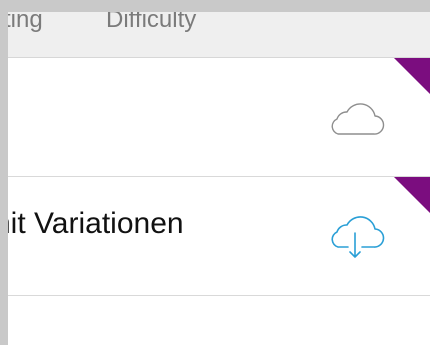  What do you see at coordinates (219, 320) in the screenshot?
I see `list-item` at bounding box center [219, 320].